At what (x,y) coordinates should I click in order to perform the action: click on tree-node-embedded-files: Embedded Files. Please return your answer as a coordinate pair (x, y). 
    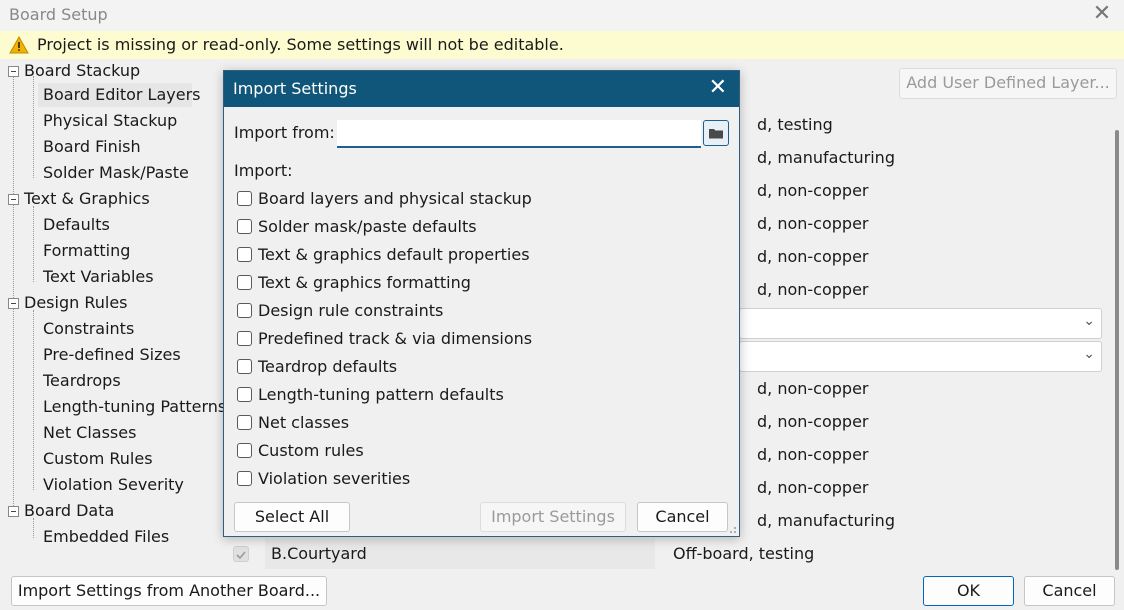
    Looking at the image, I should click on (106, 537).